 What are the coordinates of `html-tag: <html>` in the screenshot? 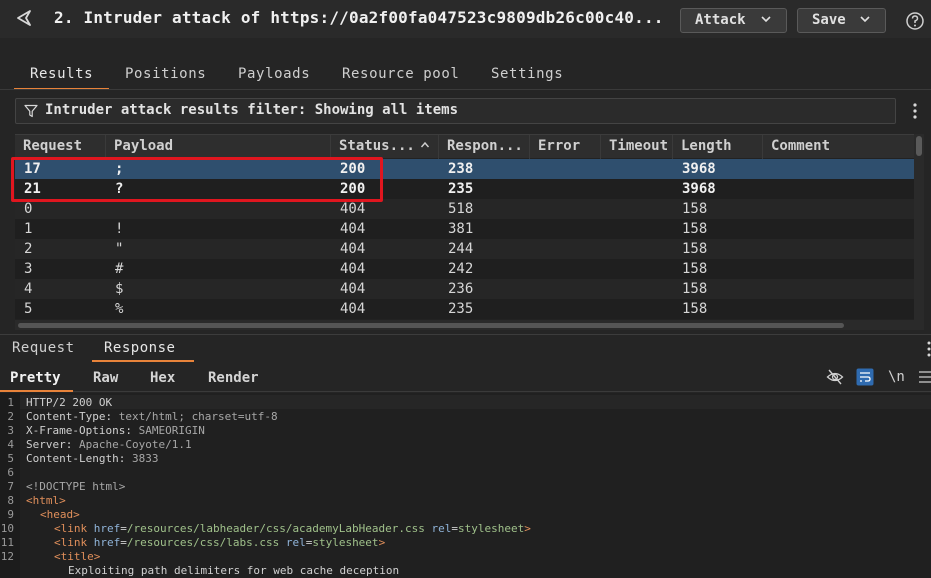 It's located at (46, 500).